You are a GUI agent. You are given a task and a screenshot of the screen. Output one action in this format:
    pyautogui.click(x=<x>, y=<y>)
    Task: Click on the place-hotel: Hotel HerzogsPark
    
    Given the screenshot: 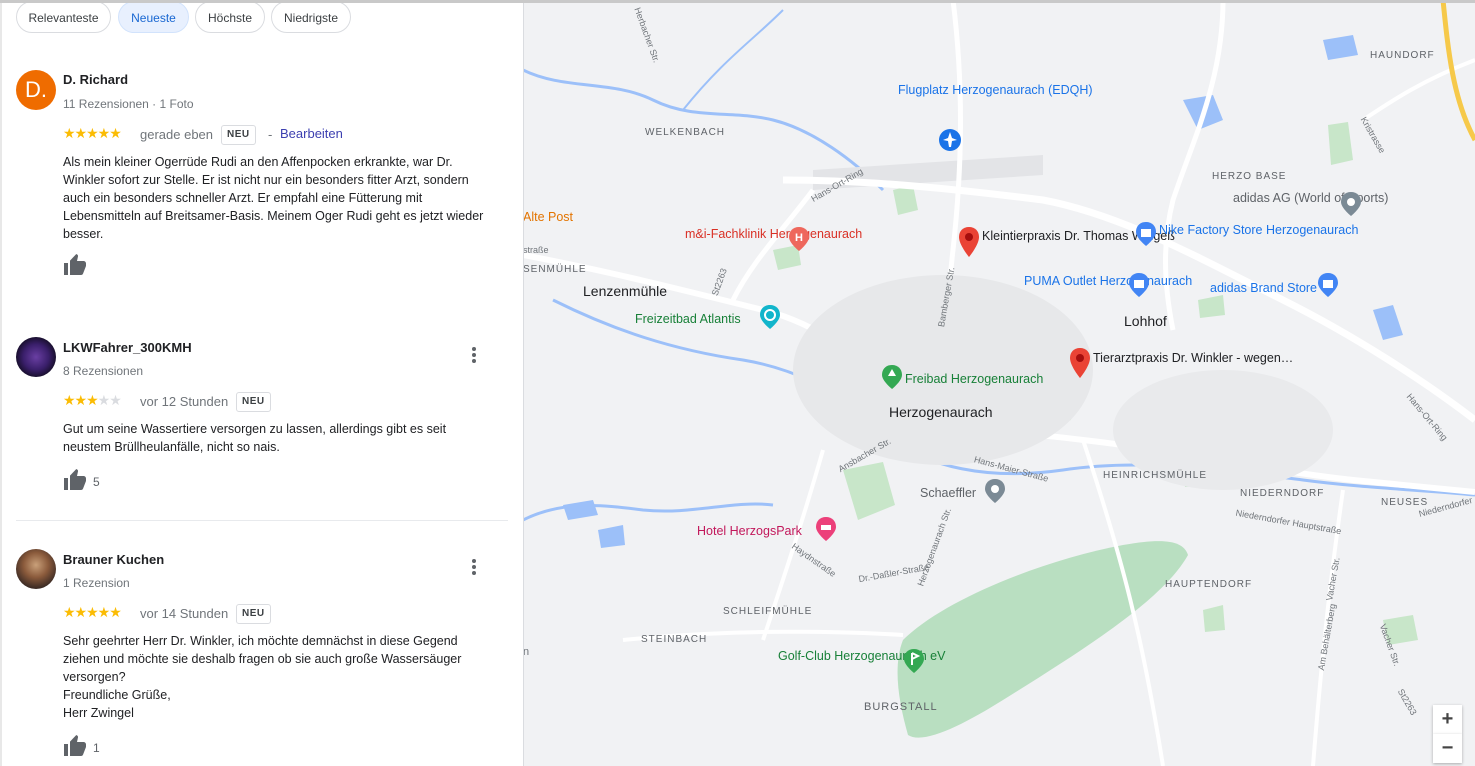 What is the action you would take?
    pyautogui.click(x=749, y=531)
    